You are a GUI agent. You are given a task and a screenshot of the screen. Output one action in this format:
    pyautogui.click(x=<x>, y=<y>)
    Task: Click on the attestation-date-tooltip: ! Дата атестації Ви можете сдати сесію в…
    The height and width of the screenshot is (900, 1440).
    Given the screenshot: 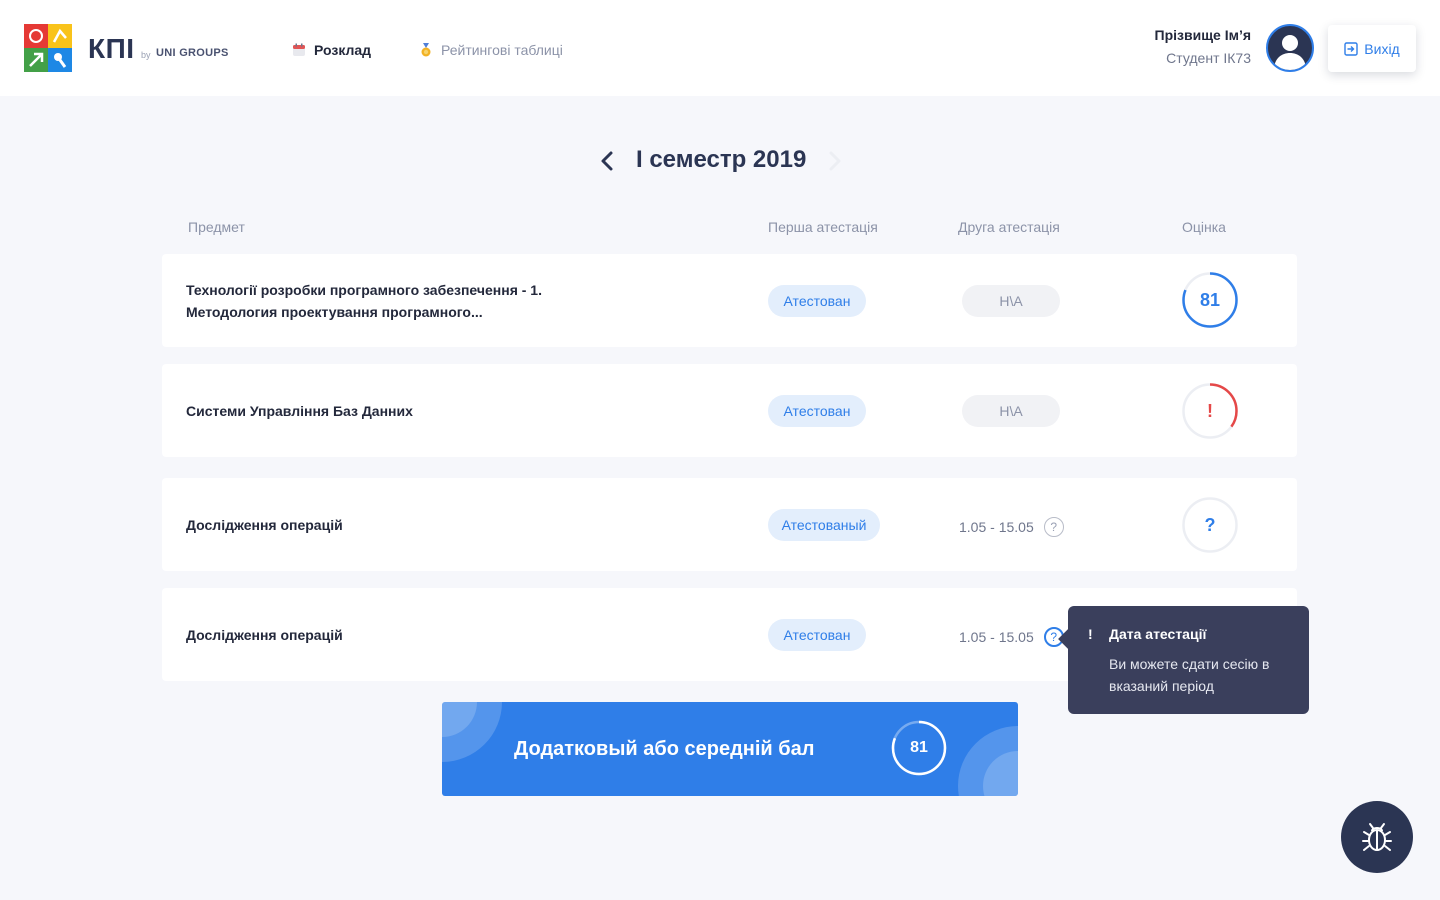 What is the action you would take?
    pyautogui.click(x=1188, y=660)
    